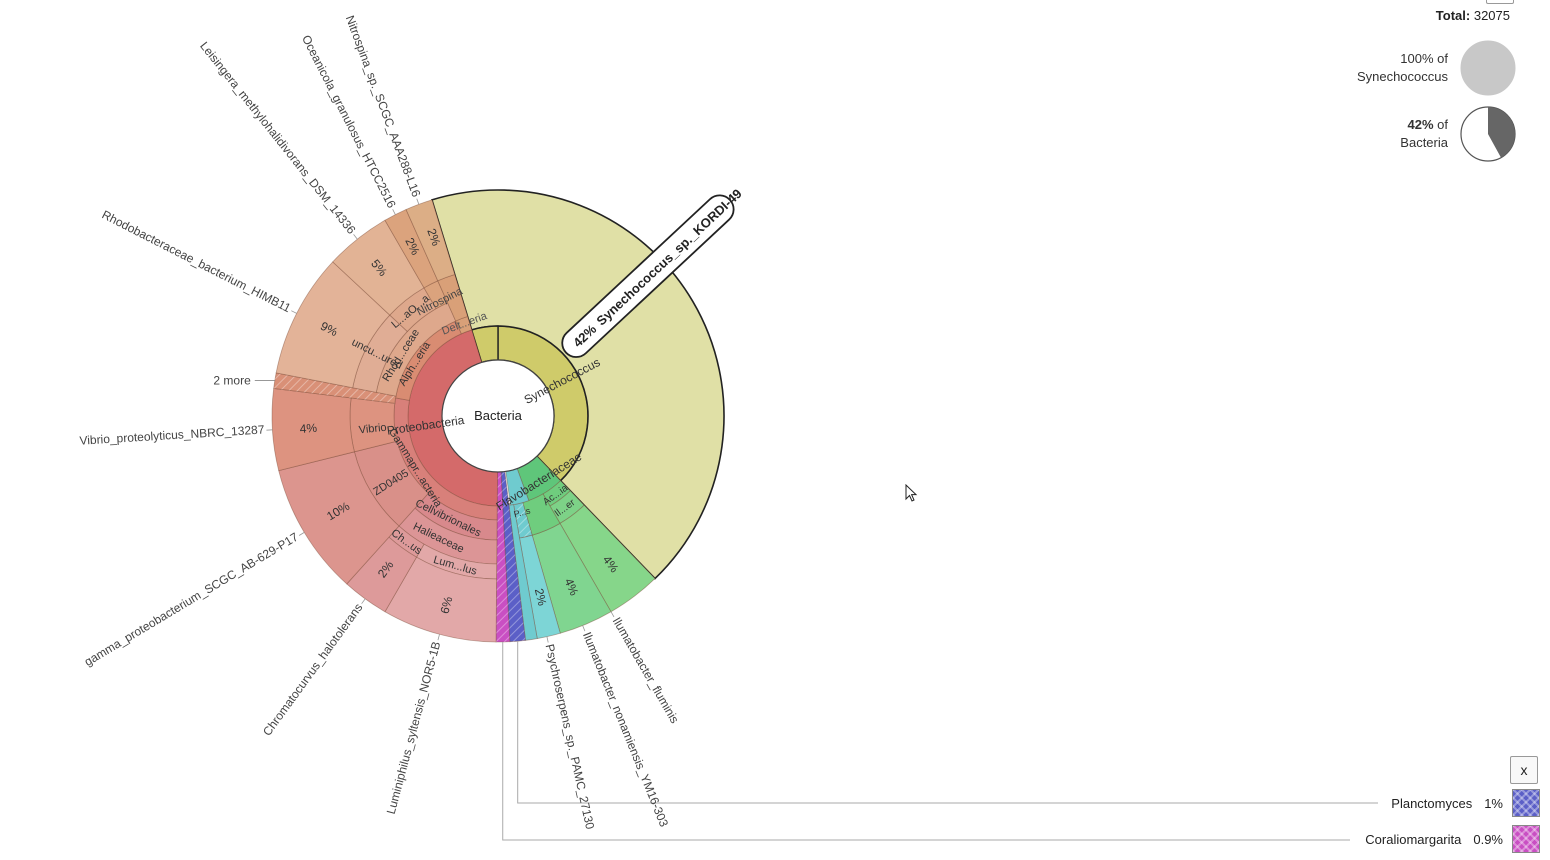  What do you see at coordinates (911, 493) in the screenshot?
I see `mouse-cursor-icon` at bounding box center [911, 493].